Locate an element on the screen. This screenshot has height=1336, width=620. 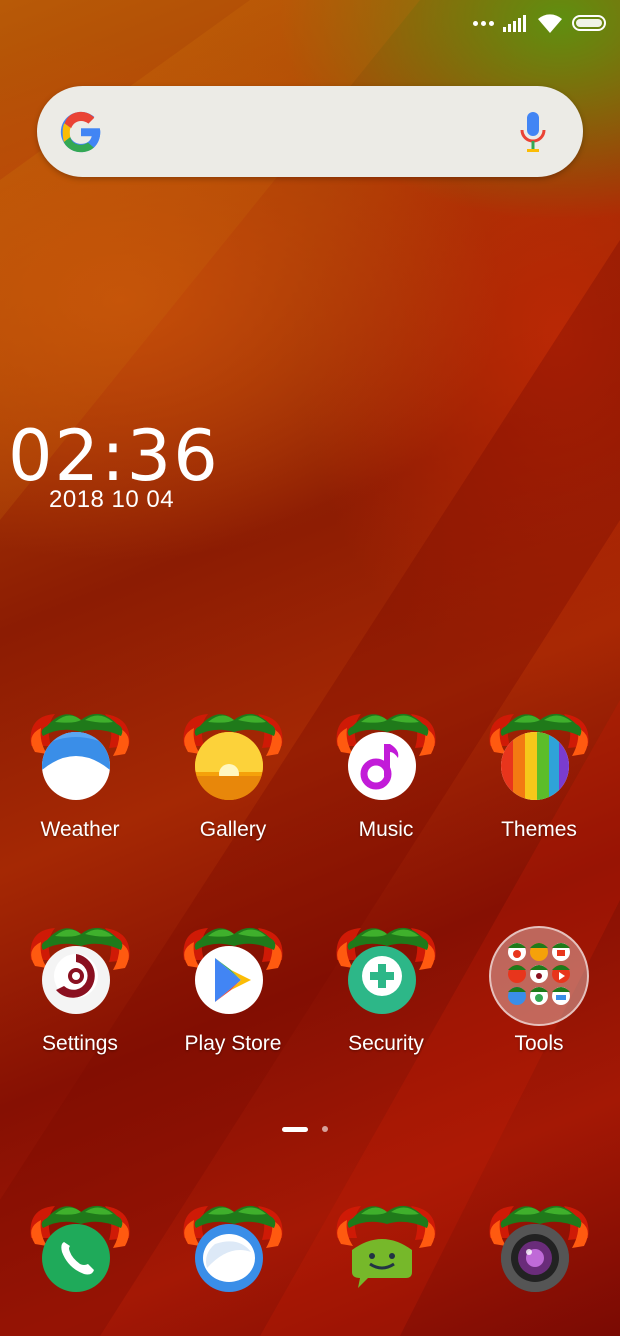
status-bar is located at coordinates (539, 23).